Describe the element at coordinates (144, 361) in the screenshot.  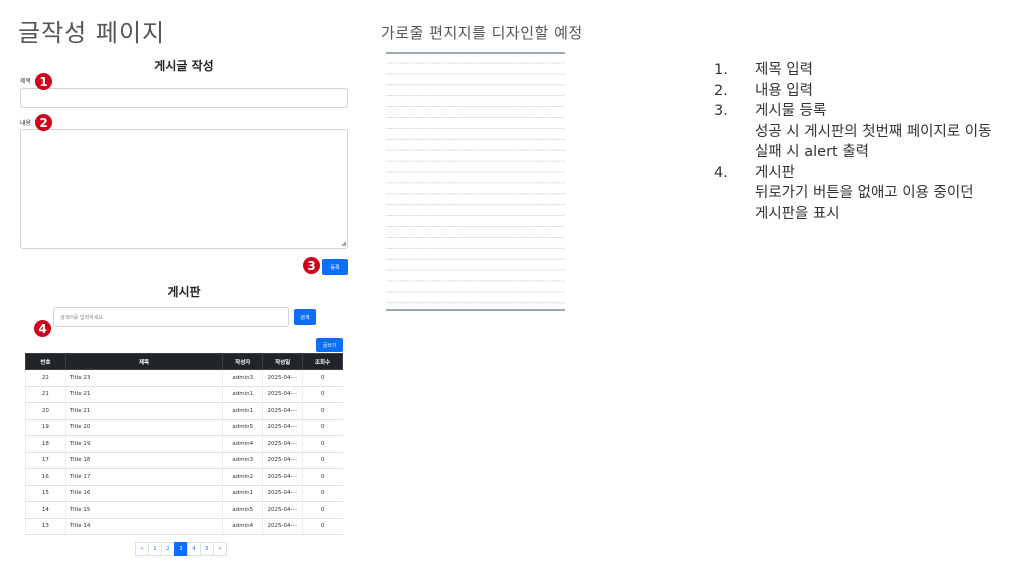
I see `column-header-title: 제목` at that location.